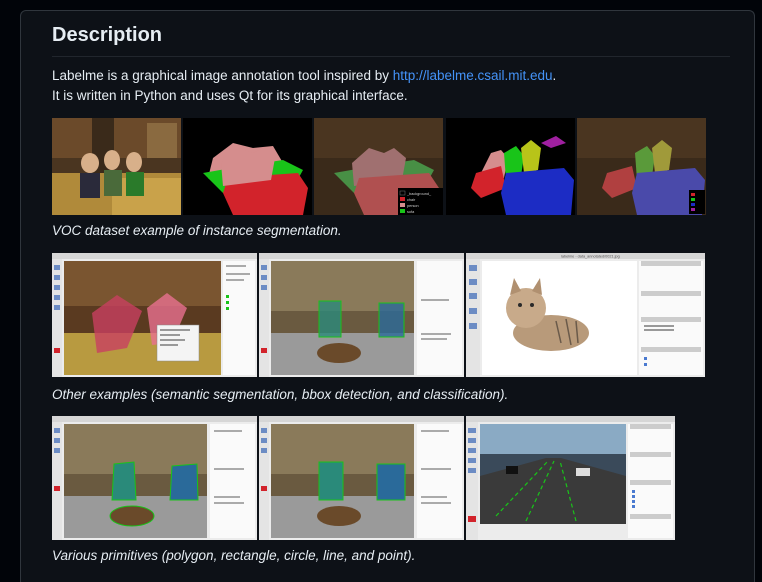  What do you see at coordinates (585, 315) in the screenshot?
I see `classification-screenshot: labelme - data_annotated/0021.jpg` at bounding box center [585, 315].